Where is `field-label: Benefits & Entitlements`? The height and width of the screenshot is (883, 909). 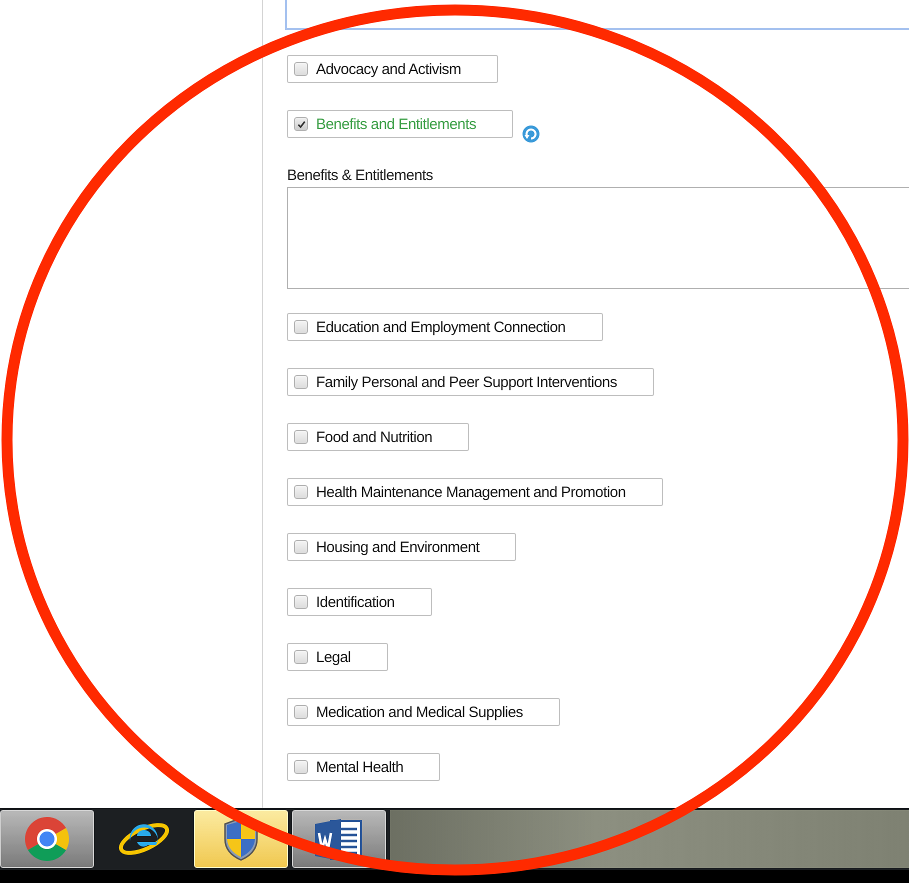 field-label: Benefits & Entitlements is located at coordinates (360, 175).